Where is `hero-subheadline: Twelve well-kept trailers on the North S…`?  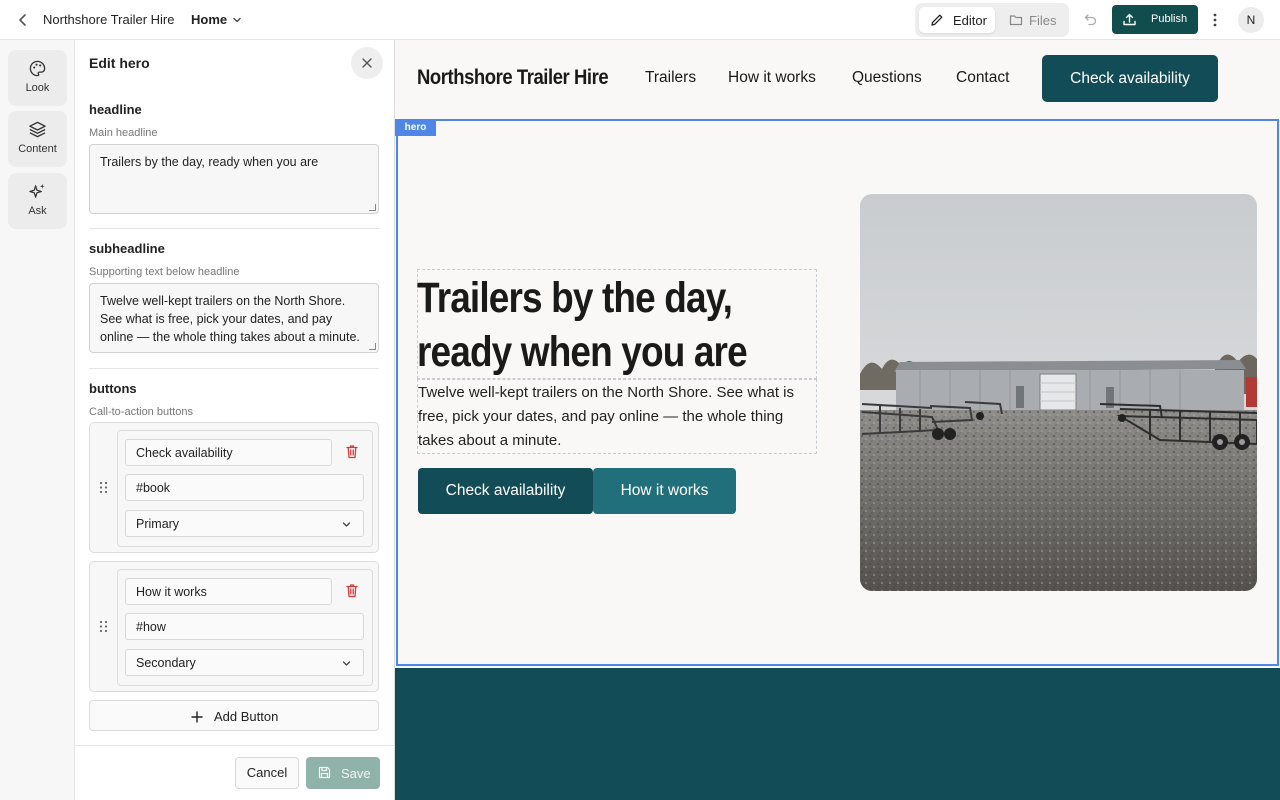 hero-subheadline: Twelve well-kept trailers on the North S… is located at coordinates (616, 417).